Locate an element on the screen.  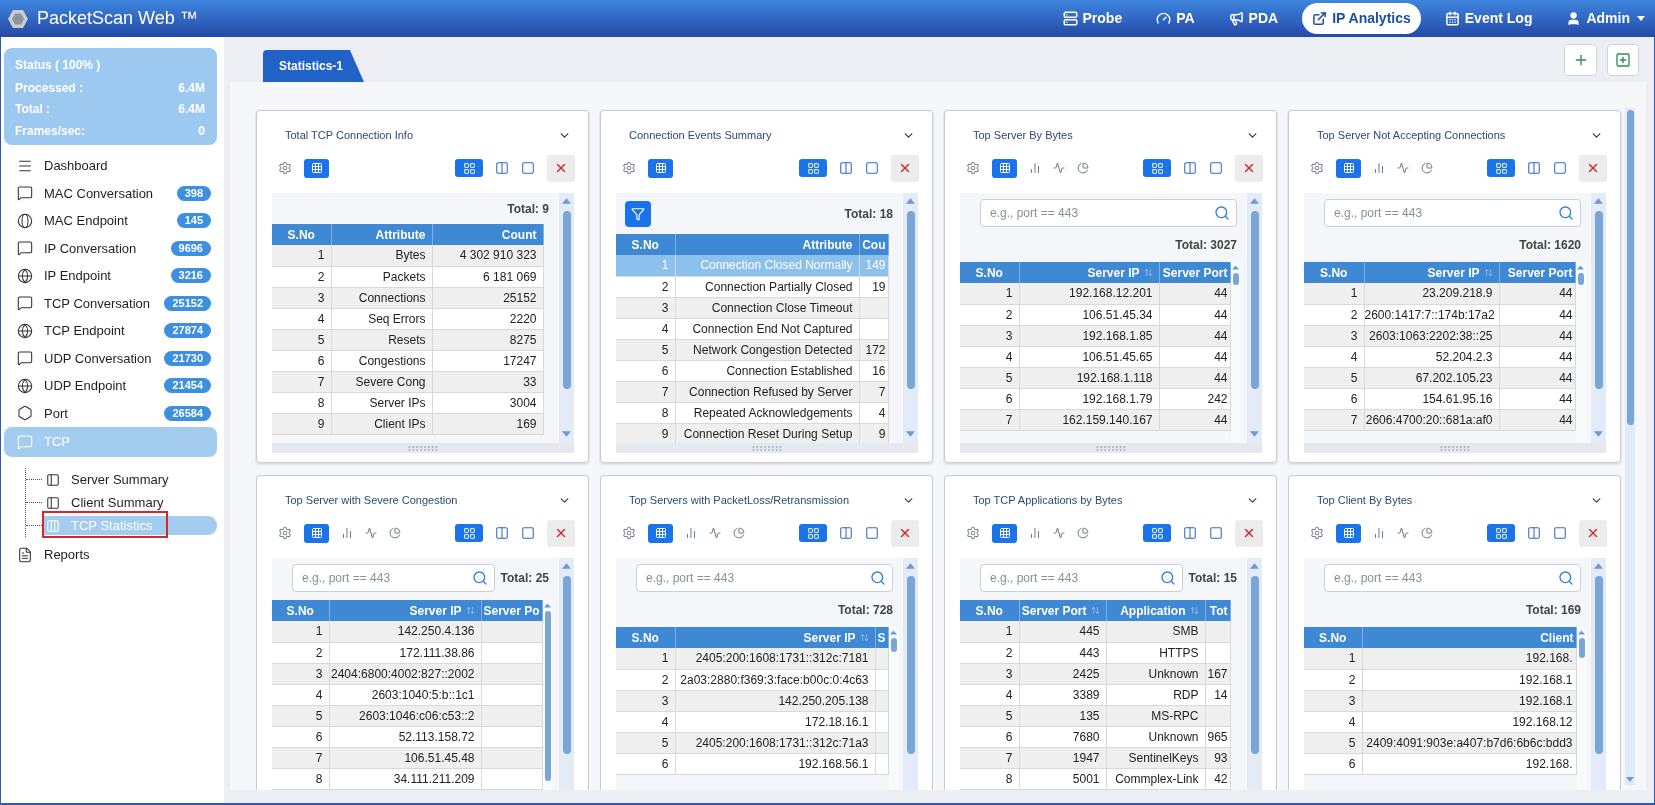
nav-item: PDA is located at coordinates (1253, 18).